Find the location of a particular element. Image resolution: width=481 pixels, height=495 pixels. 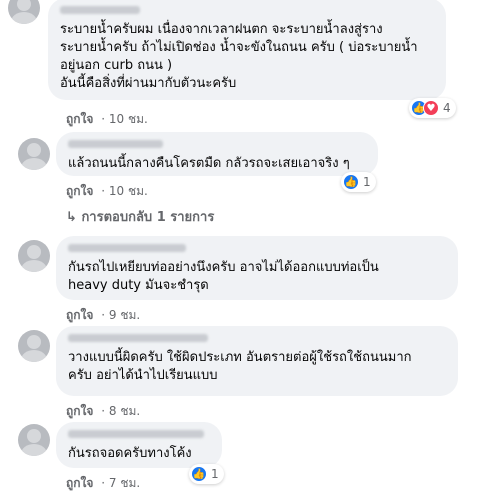

view-replies-link: ↳ การตอบกลับ 1 รายการ is located at coordinates (140, 216).